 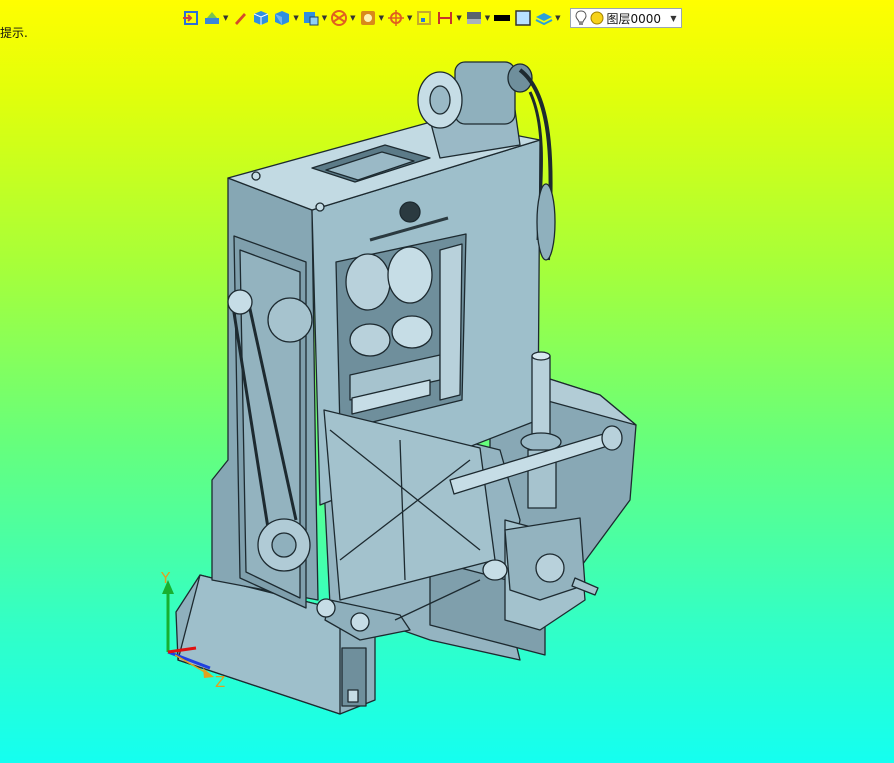 What do you see at coordinates (541, 396) in the screenshot?
I see `vertical-shaft` at bounding box center [541, 396].